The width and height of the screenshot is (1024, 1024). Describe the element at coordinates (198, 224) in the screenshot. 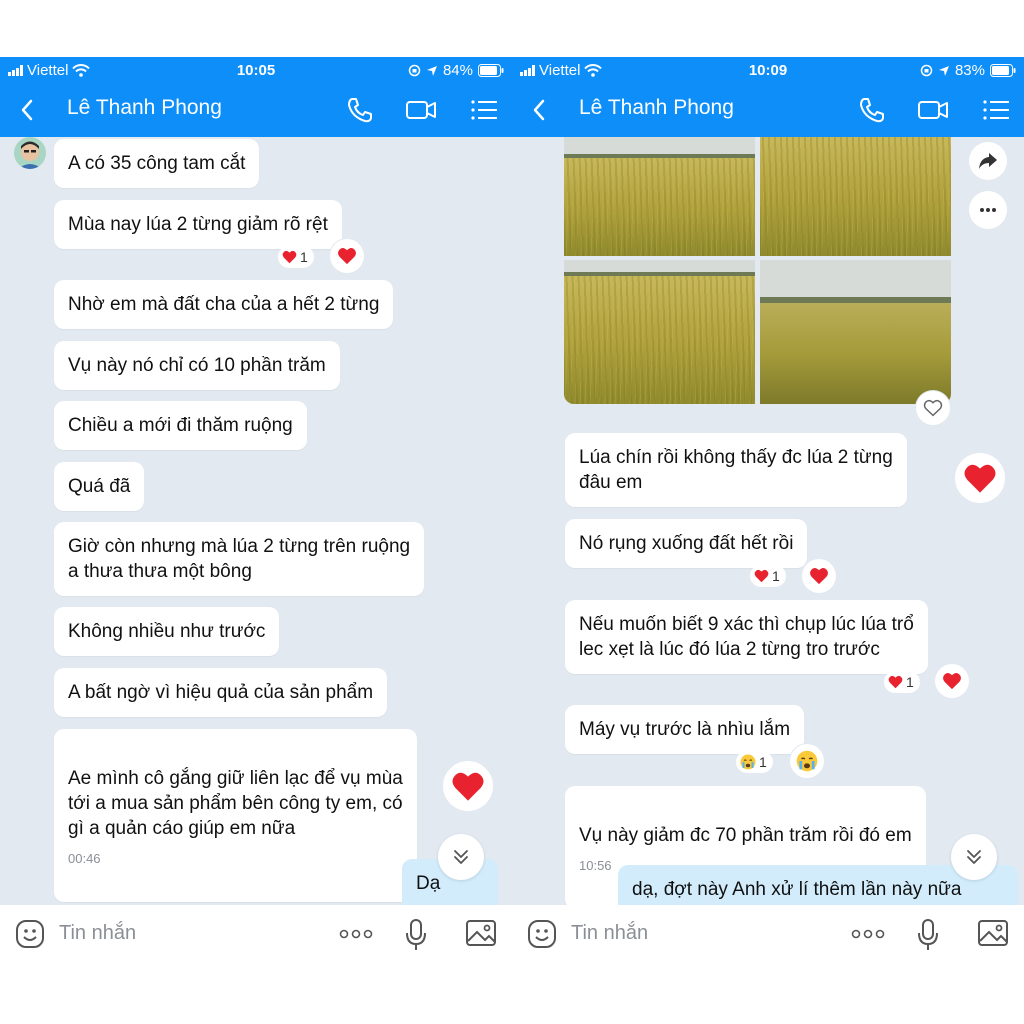

I see `message-bubble: Mùa nay lúa 2 từng giảm rõ rệt` at that location.